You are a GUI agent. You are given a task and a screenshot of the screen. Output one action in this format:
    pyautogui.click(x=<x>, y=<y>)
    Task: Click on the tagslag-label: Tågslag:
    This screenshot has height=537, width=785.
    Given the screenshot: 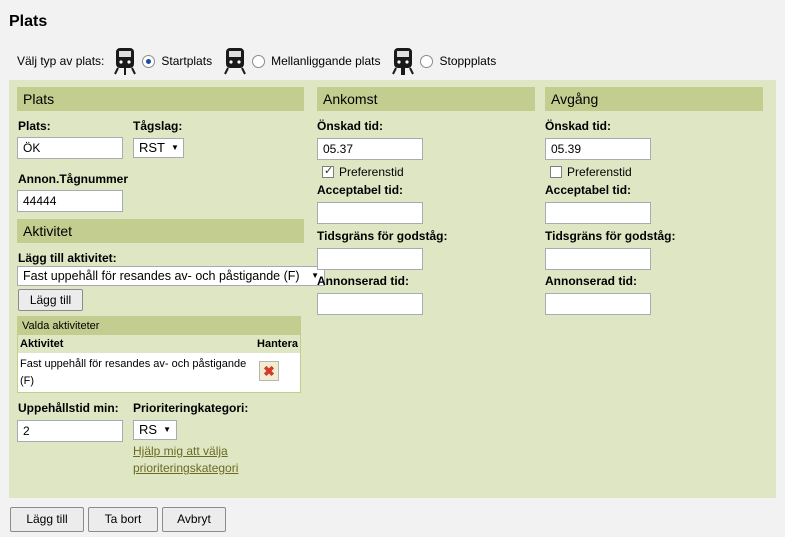 What is the action you would take?
    pyautogui.click(x=158, y=126)
    